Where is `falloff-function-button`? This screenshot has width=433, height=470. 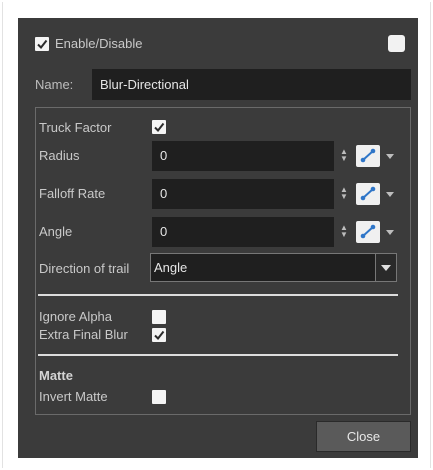 falloff-function-button is located at coordinates (368, 194).